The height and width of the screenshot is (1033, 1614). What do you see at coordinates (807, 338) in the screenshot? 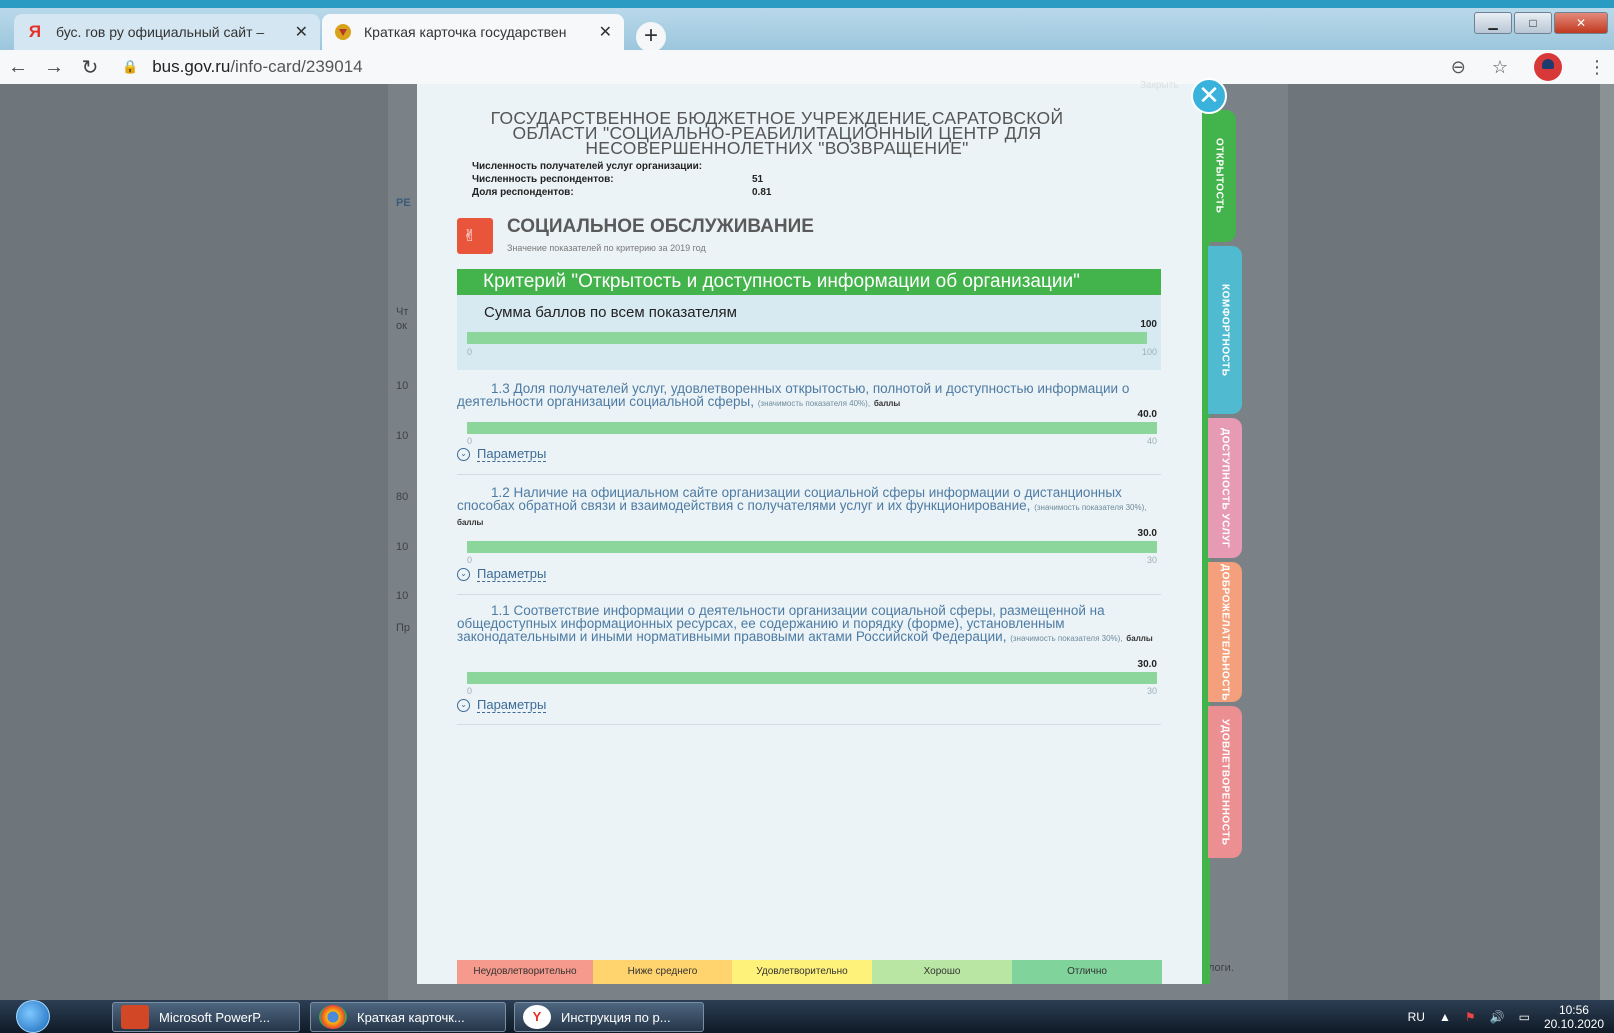
I see `sum-bar` at bounding box center [807, 338].